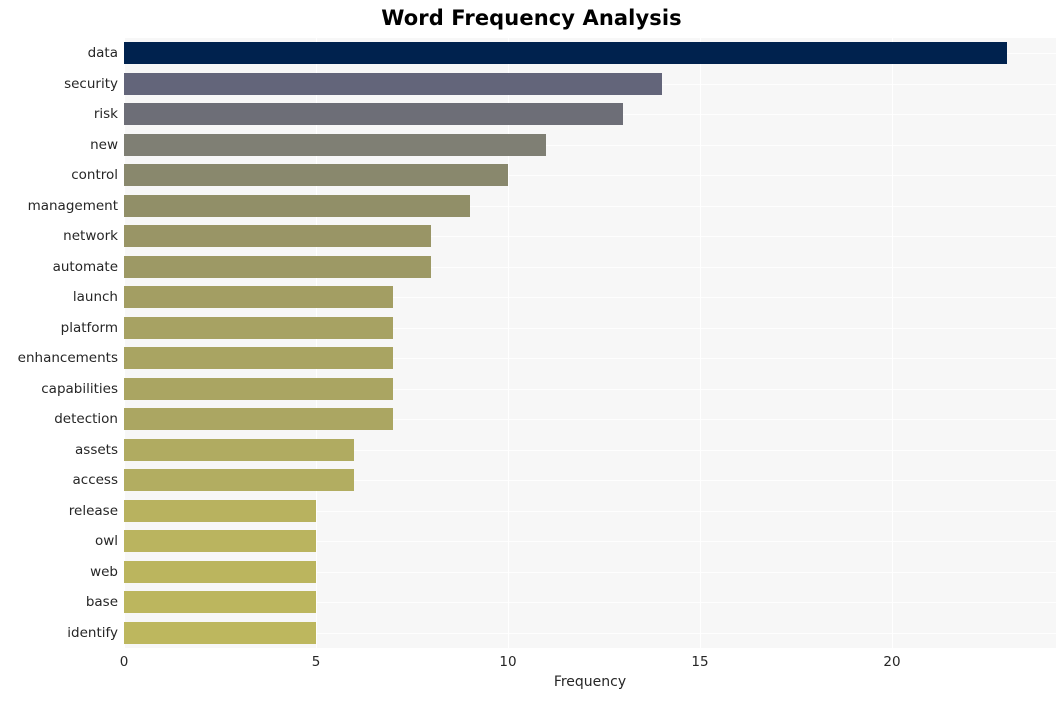 The width and height of the screenshot is (1063, 701). Describe the element at coordinates (90, 236) in the screenshot. I see `y-tick-label: network` at that location.